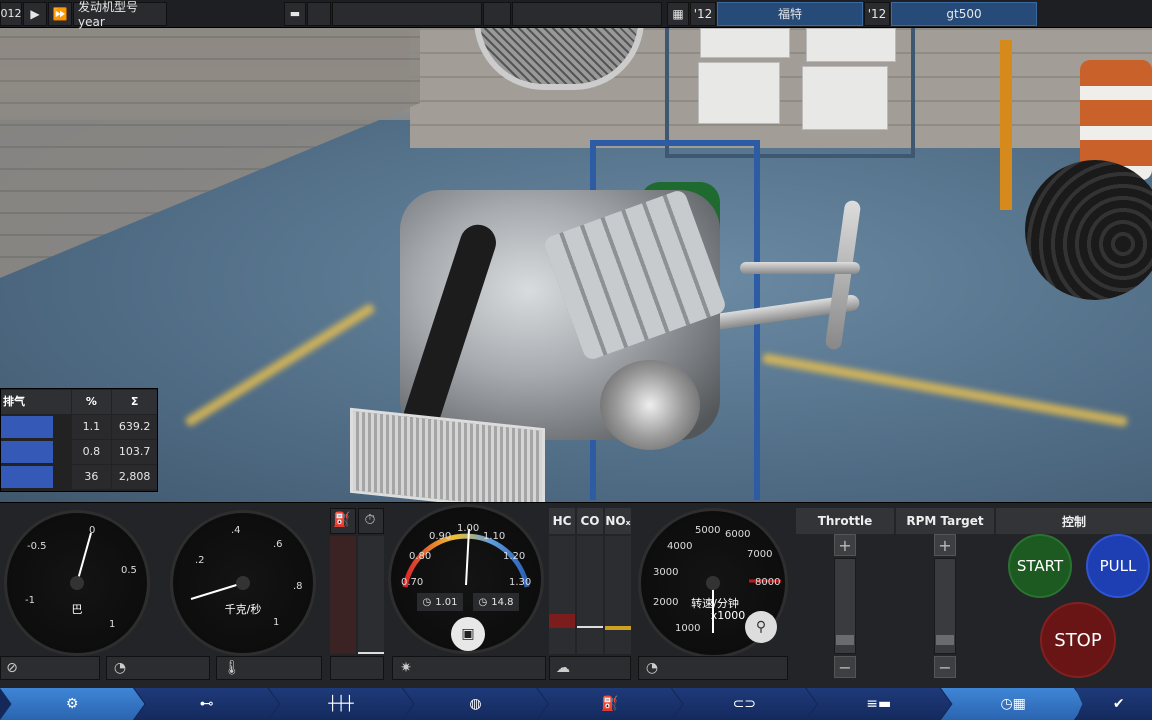 Image resolution: width=1152 pixels, height=720 pixels. I want to click on nav-tab-turbo: ◍, so click(475, 704).